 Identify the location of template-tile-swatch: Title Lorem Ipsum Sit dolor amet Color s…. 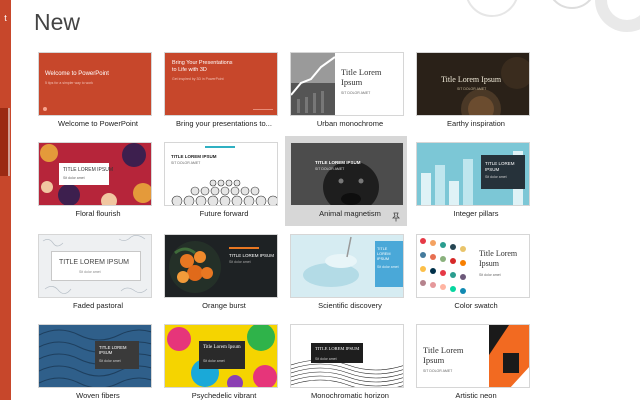
(471, 271).